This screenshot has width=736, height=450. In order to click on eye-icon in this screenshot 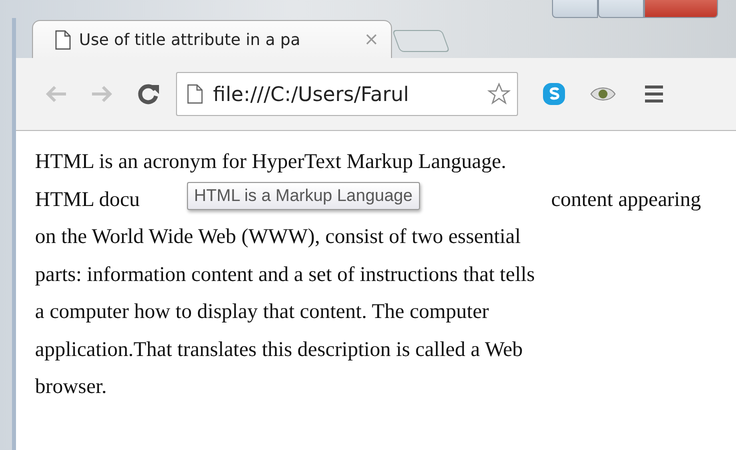, I will do `click(603, 94)`.